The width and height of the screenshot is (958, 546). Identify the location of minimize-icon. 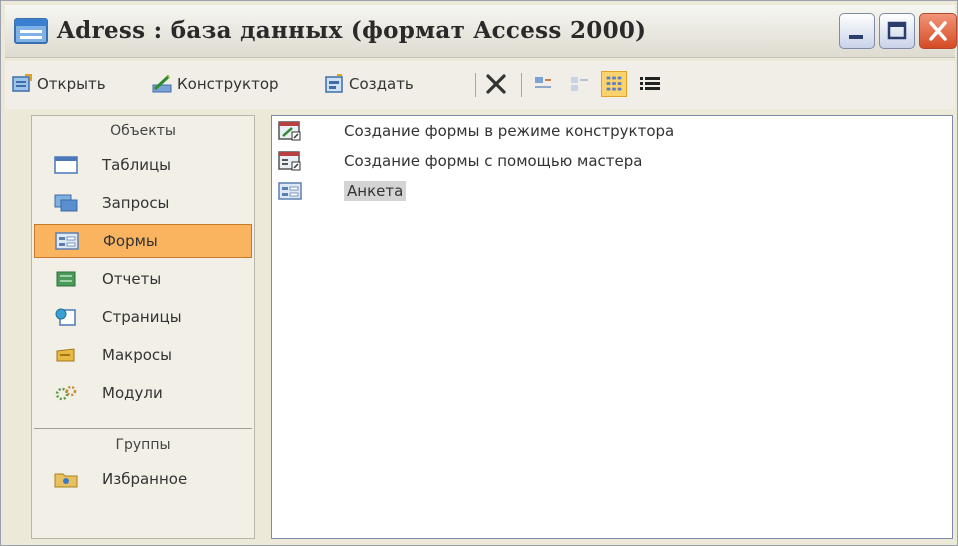
(856, 37).